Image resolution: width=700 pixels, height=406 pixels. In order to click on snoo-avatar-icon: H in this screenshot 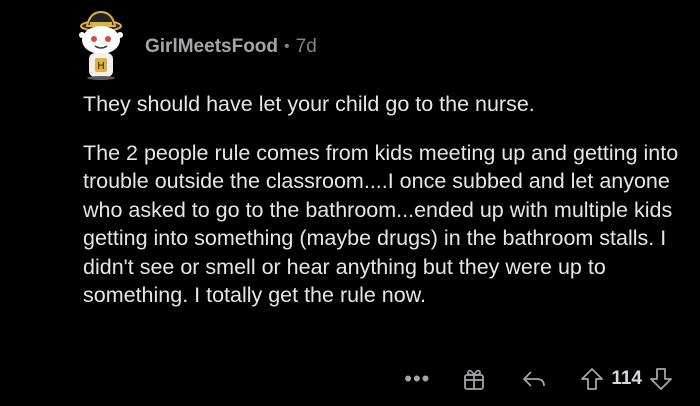, I will do `click(101, 45)`.